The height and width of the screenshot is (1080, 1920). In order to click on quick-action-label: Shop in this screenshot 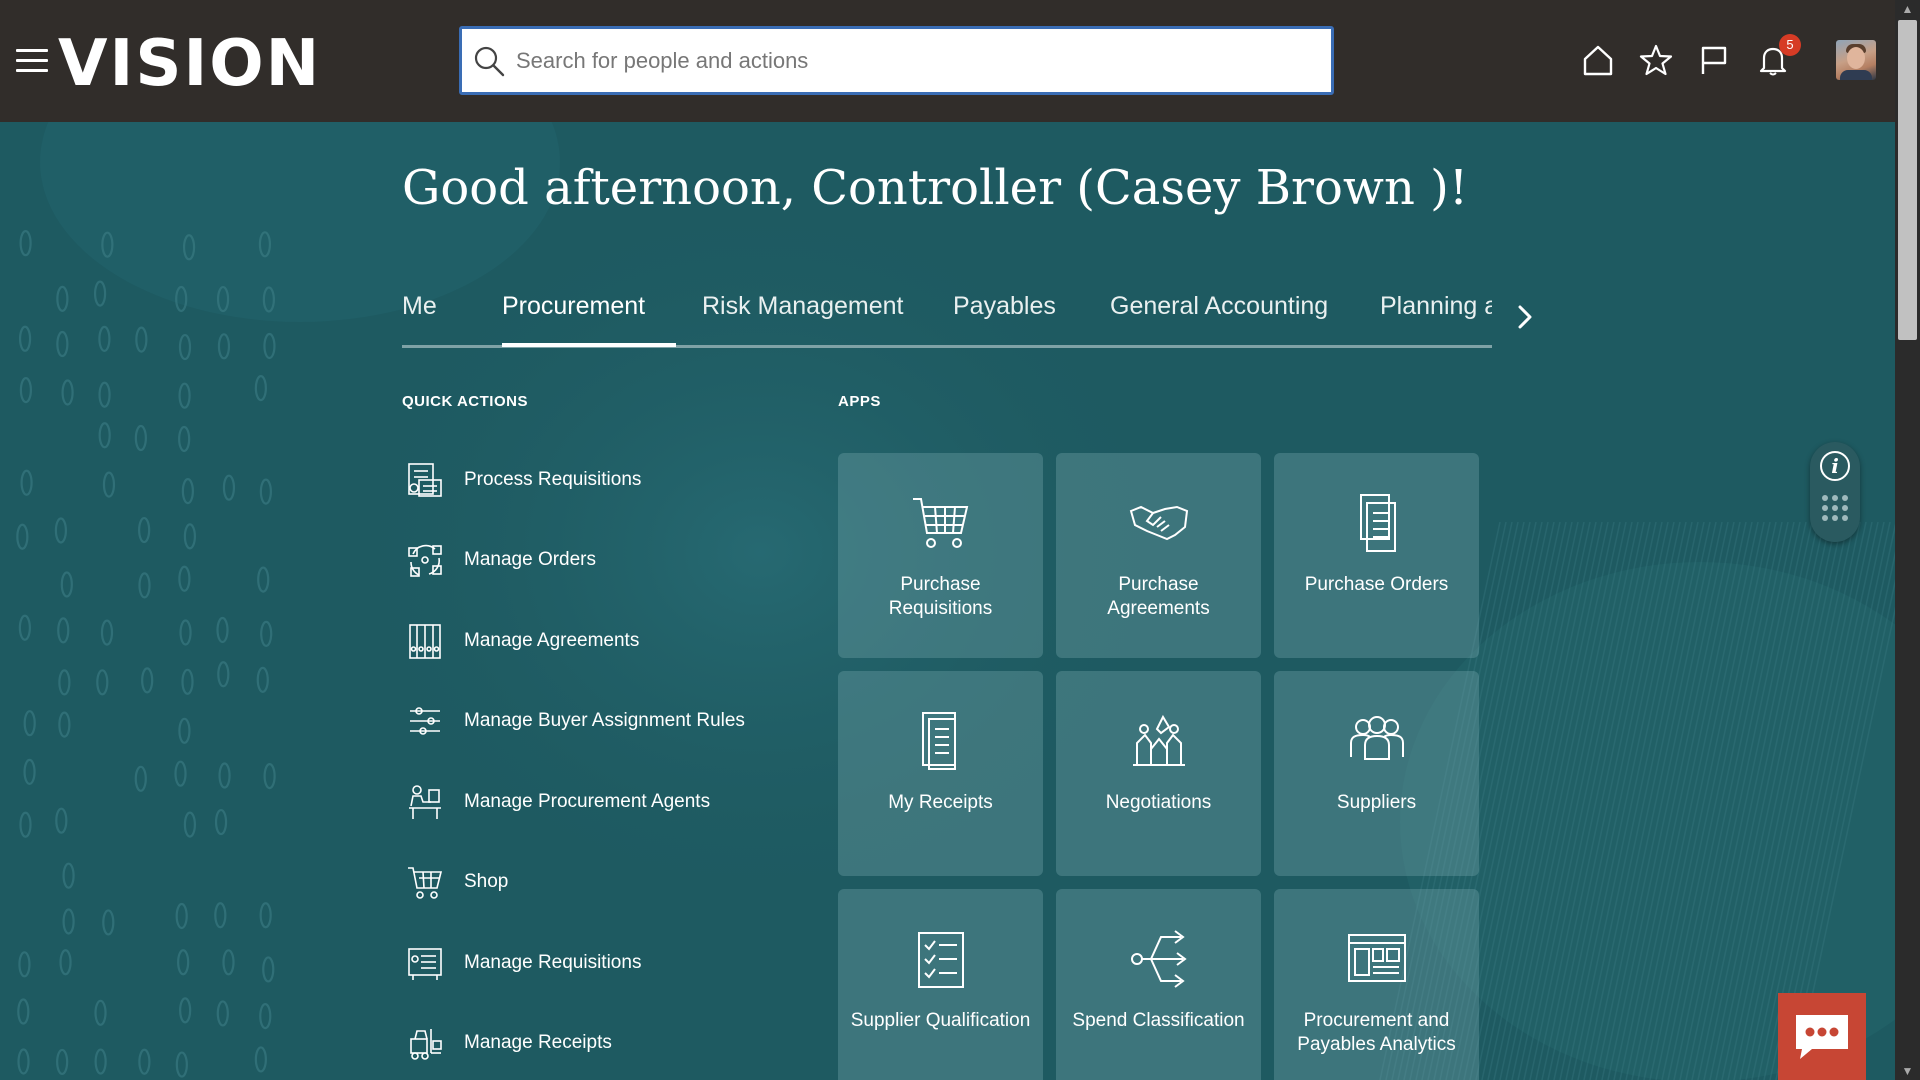, I will do `click(486, 881)`.